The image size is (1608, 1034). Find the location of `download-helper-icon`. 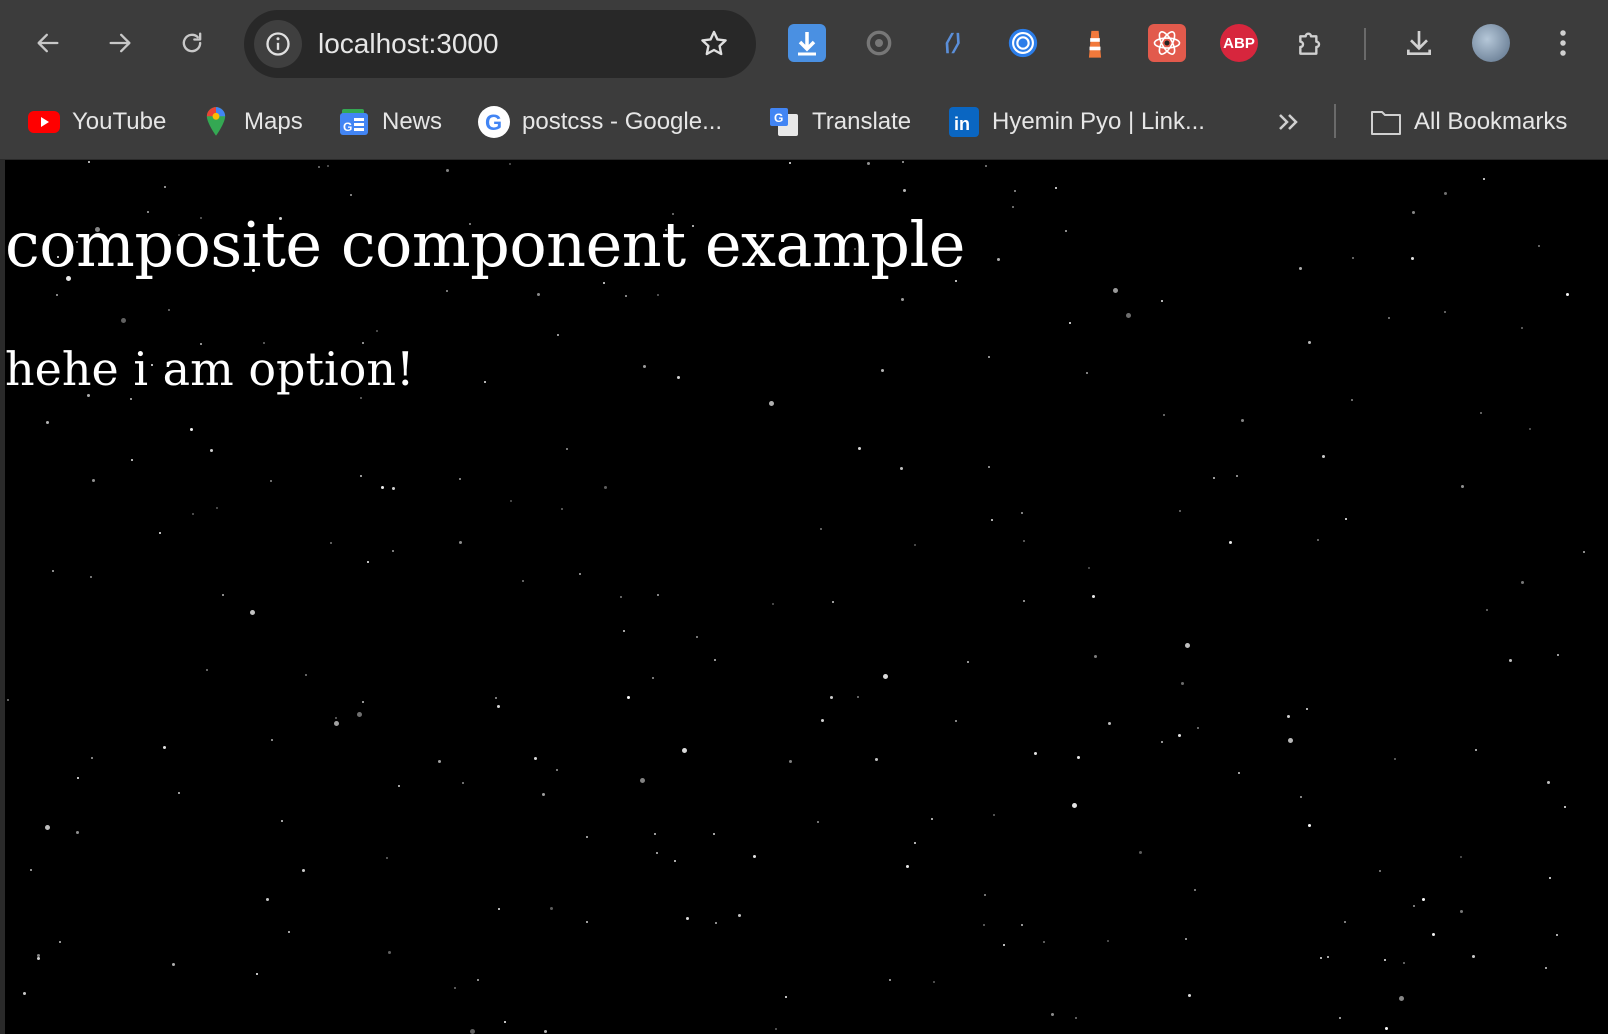

download-helper-icon is located at coordinates (807, 43).